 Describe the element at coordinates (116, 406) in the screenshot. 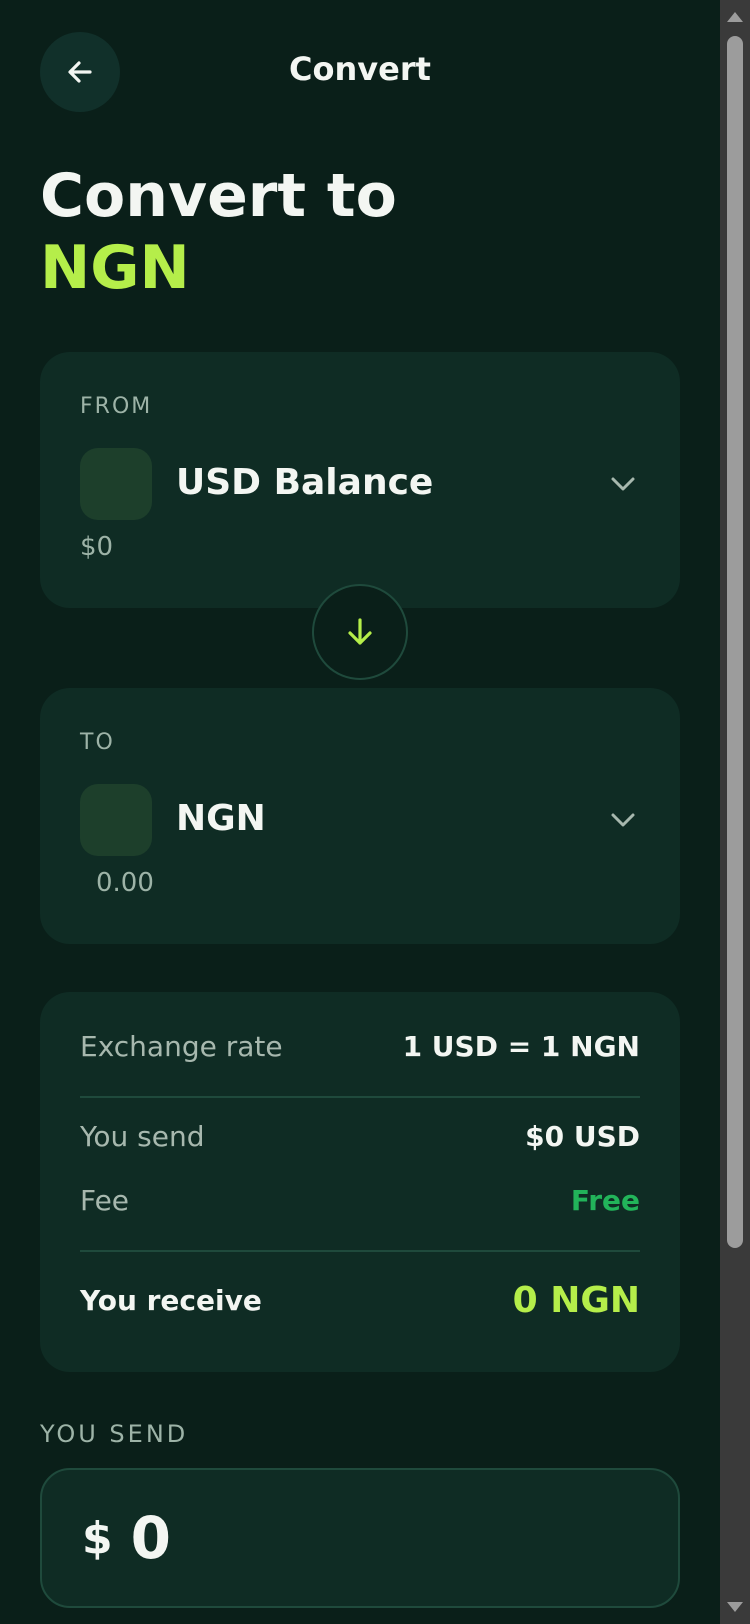

I see `from-label: FROM` at that location.